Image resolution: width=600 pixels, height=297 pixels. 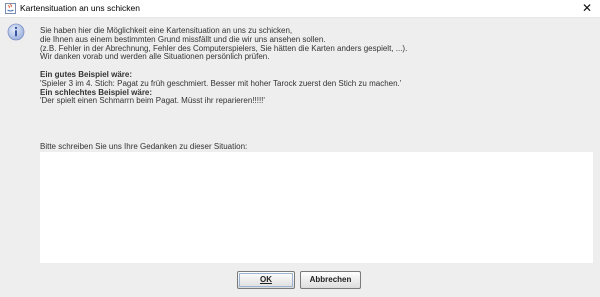 I want to click on window-title: Kartensituation an uns schicken, so click(x=80, y=8).